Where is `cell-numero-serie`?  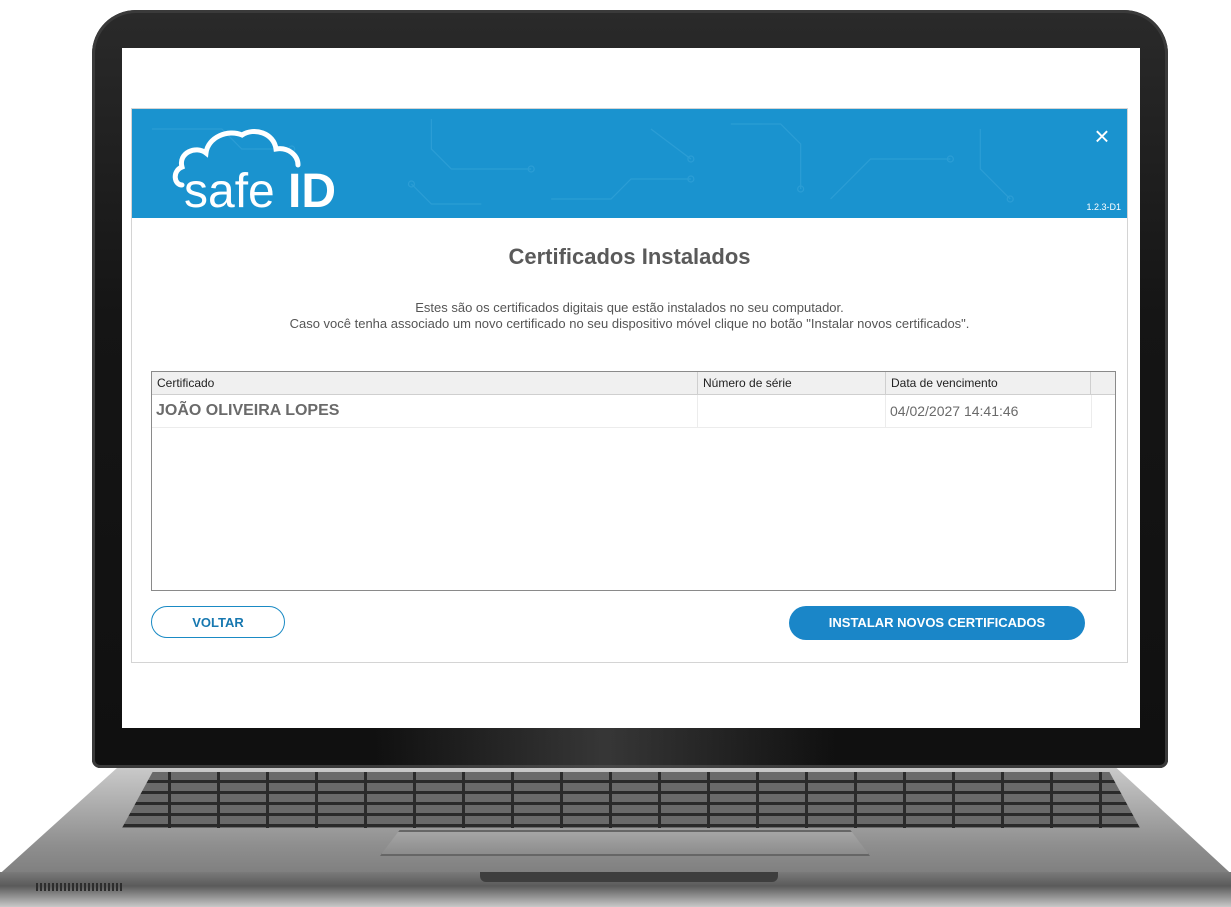 cell-numero-serie is located at coordinates (792, 411).